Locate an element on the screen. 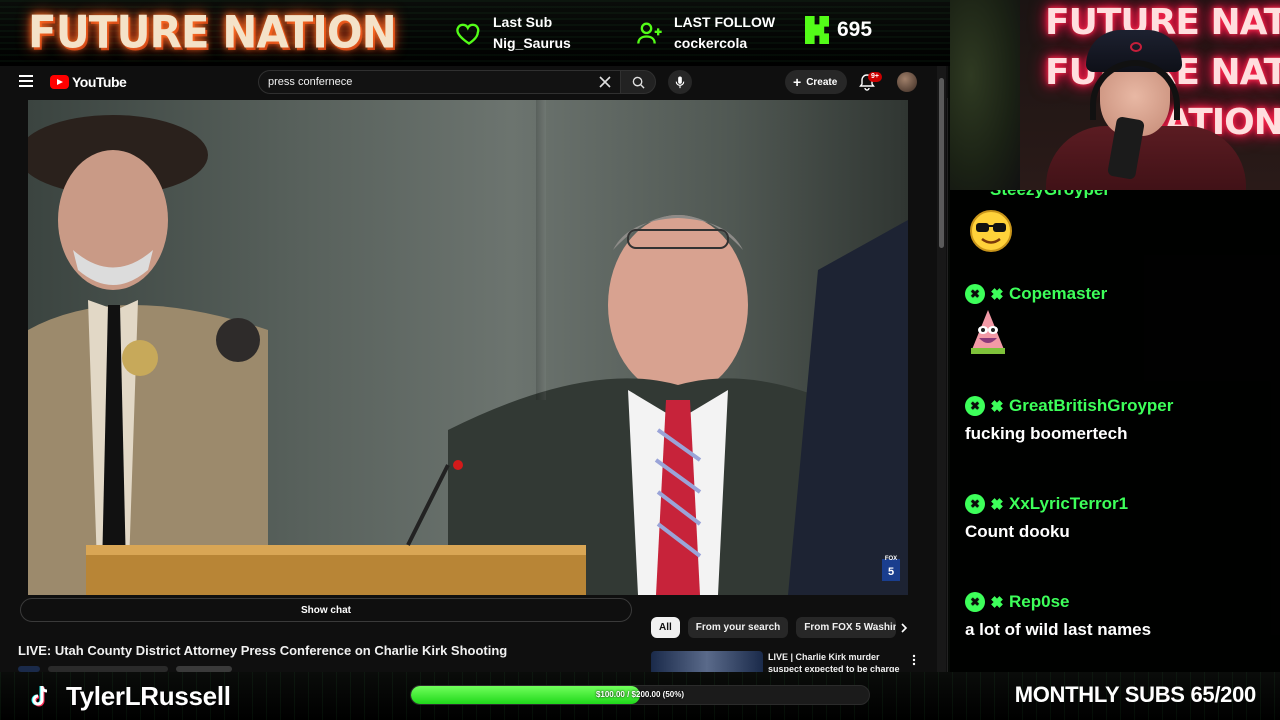  last-sub-label: Last Sub is located at coordinates (523, 22).